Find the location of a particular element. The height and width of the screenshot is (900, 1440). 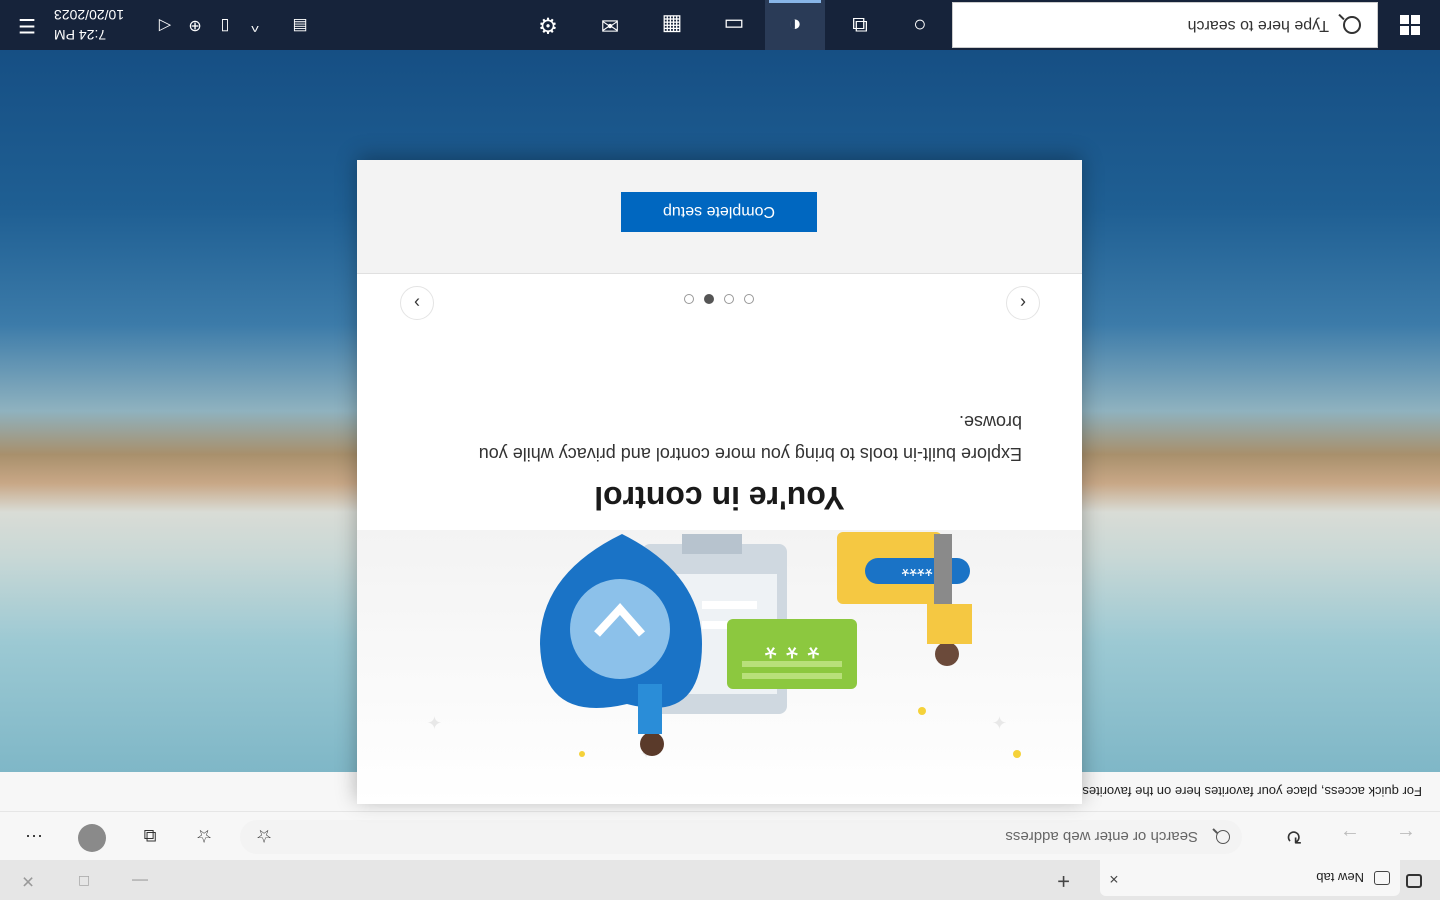

illustration-svg: ✦ ✦ ✦ * * * *** is located at coordinates (724, 646).